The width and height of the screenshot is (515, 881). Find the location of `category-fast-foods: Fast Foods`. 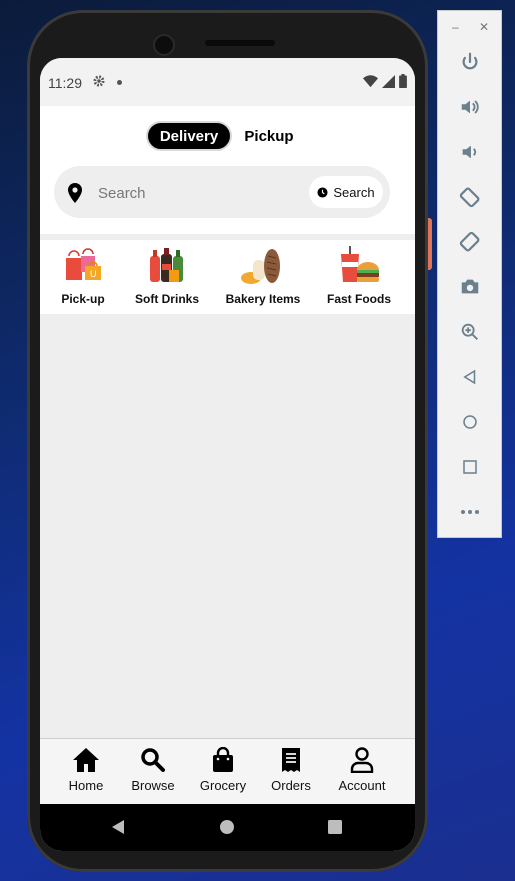

category-fast-foods: Fast Foods is located at coordinates (359, 276).